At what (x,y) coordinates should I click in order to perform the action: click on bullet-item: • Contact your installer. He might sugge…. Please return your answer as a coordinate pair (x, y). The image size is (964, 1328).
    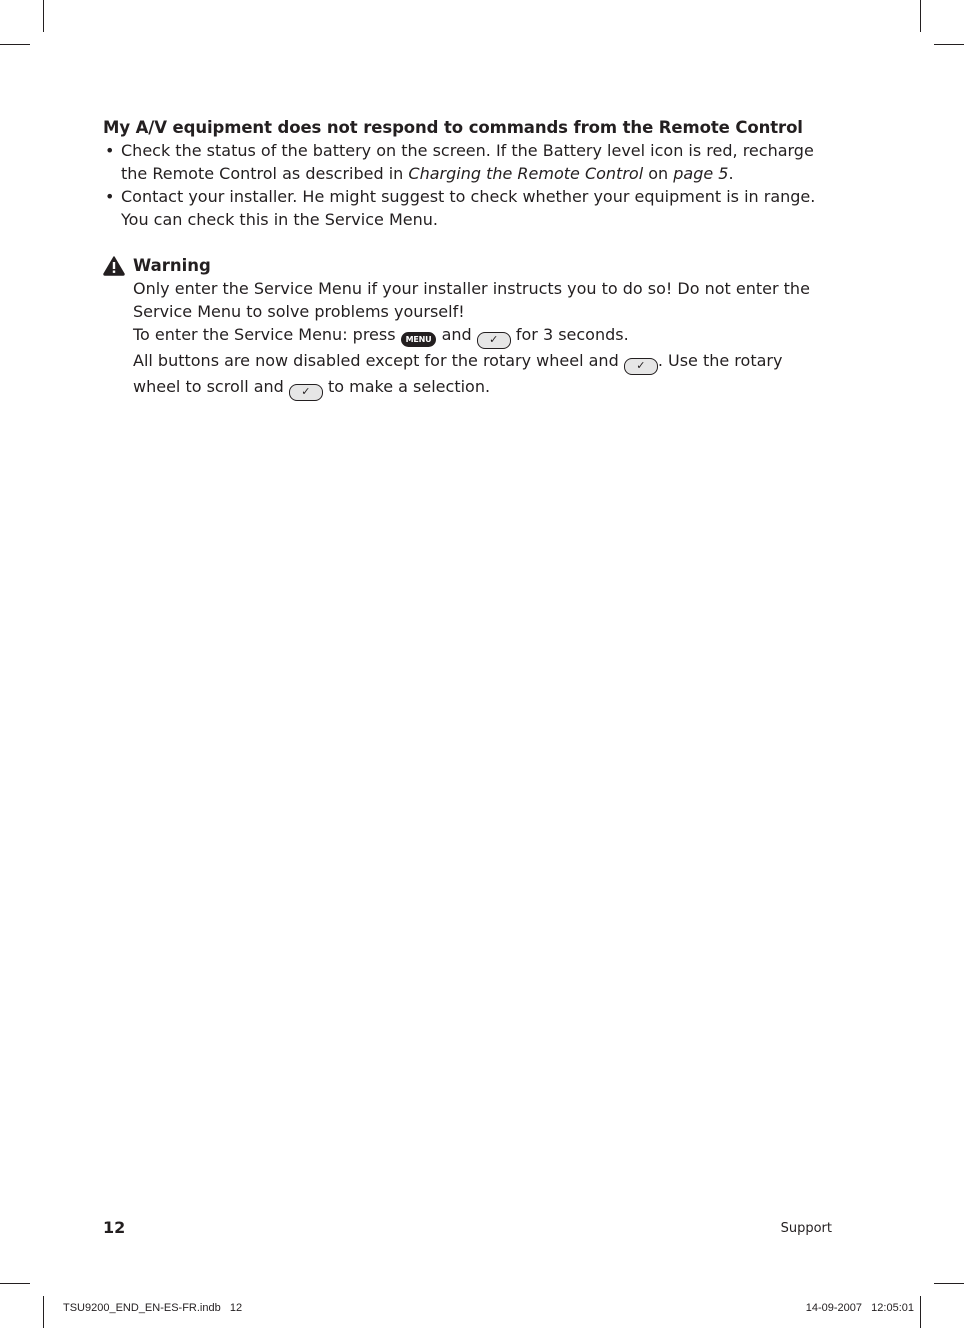
    Looking at the image, I should click on (473, 208).